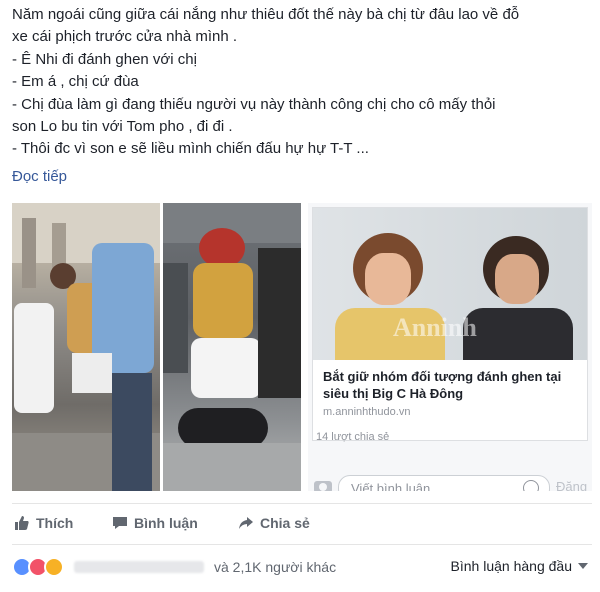  I want to click on share-label: Chia sẻ, so click(285, 523).